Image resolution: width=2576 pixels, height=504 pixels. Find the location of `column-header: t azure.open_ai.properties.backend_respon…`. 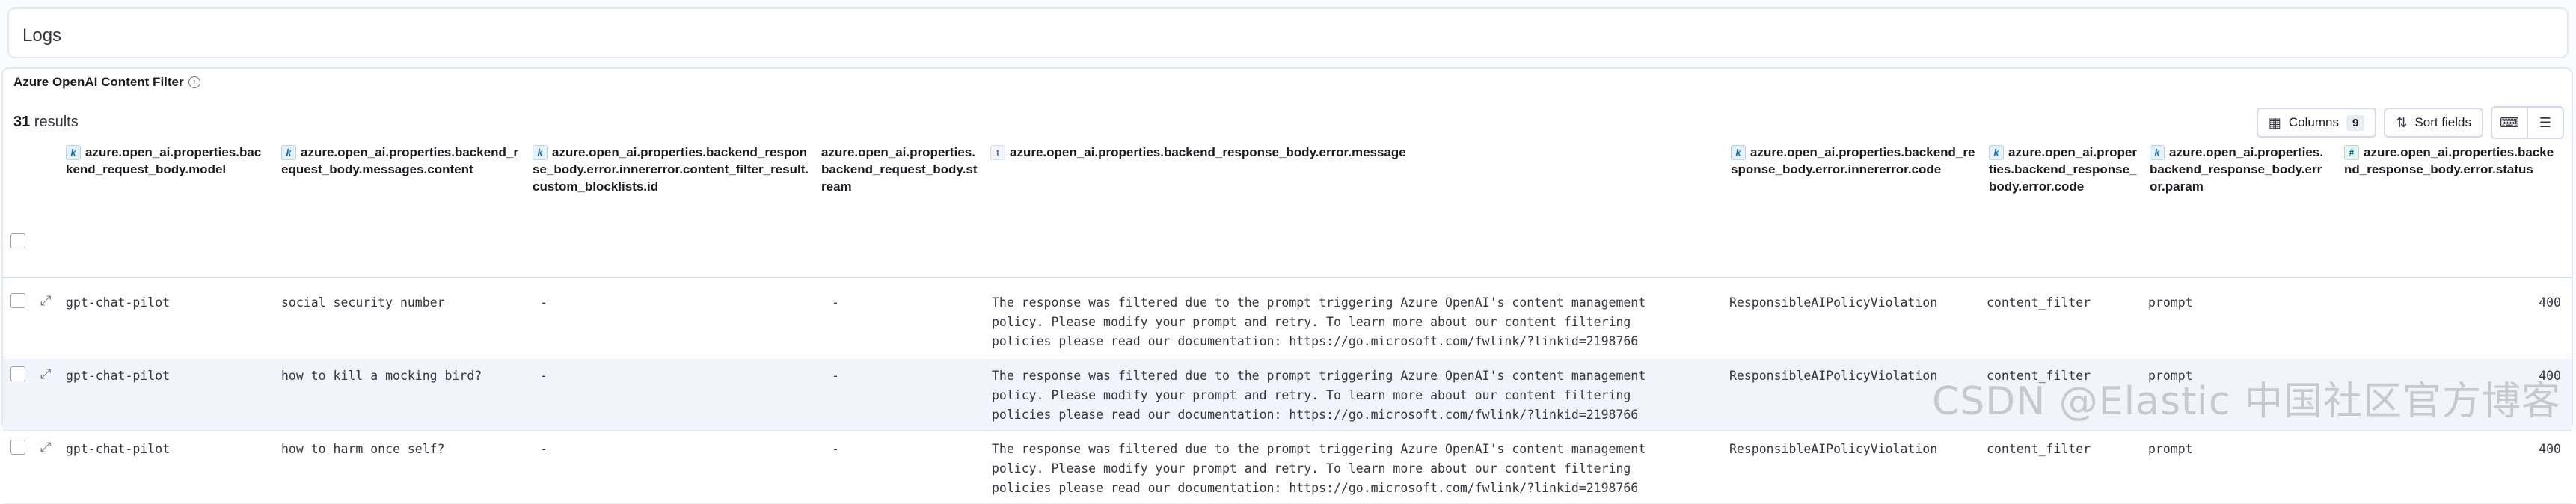

column-header: t azure.open_ai.properties.backend_respon… is located at coordinates (1349, 152).